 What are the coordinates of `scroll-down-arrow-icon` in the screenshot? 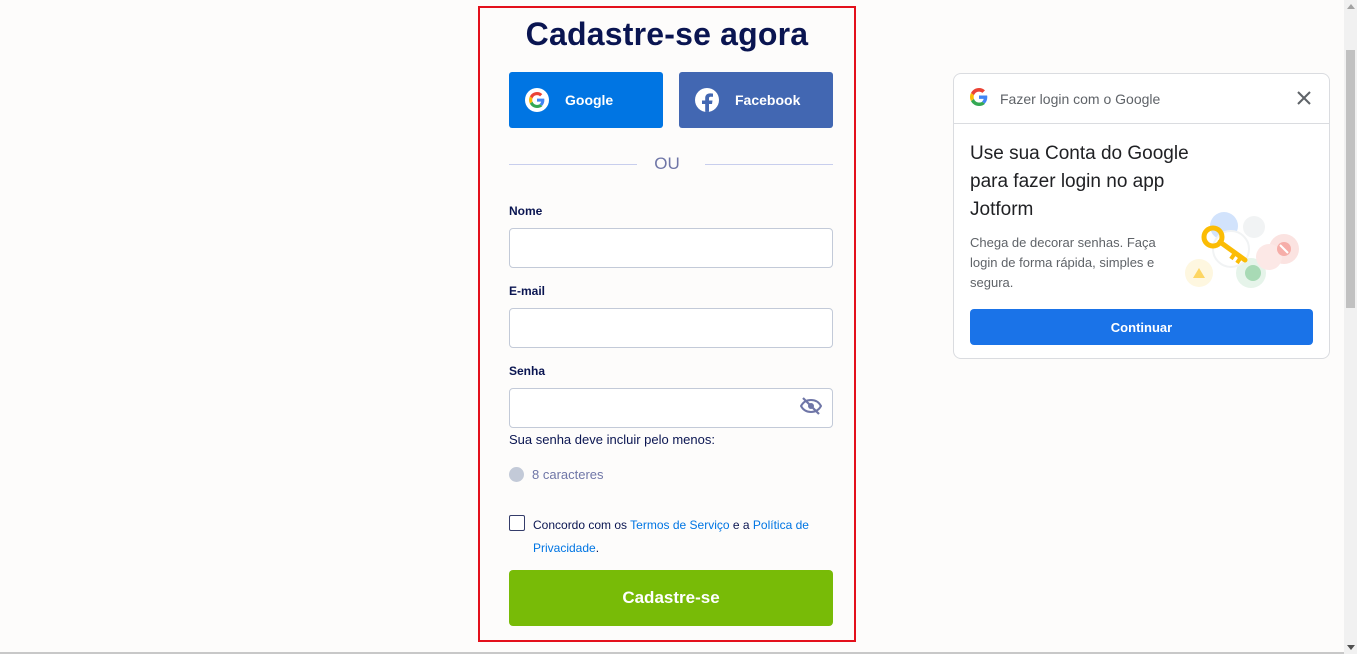 It's located at (1351, 647).